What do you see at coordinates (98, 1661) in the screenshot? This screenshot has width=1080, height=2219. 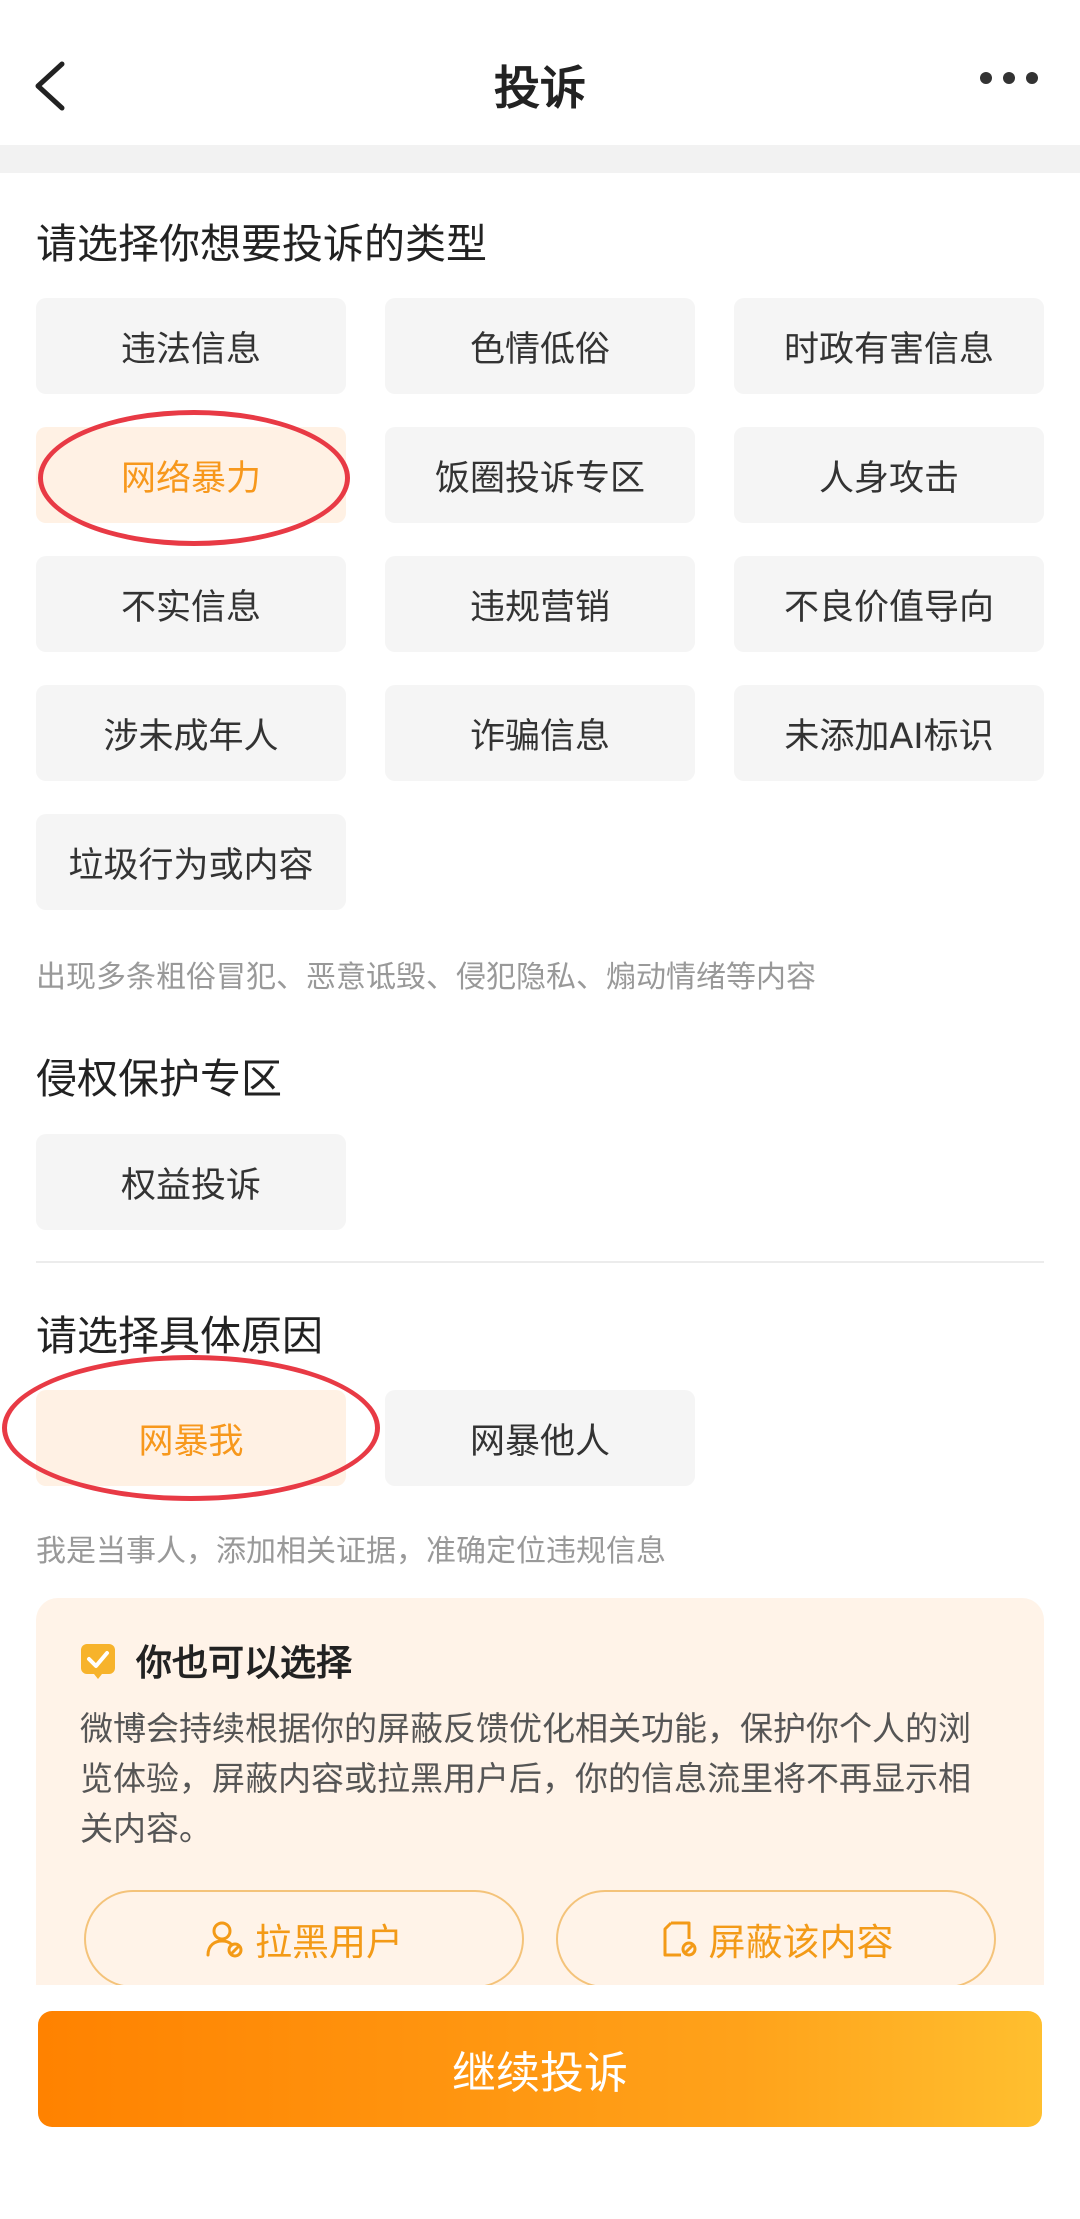 I see `checkbox-icon` at bounding box center [98, 1661].